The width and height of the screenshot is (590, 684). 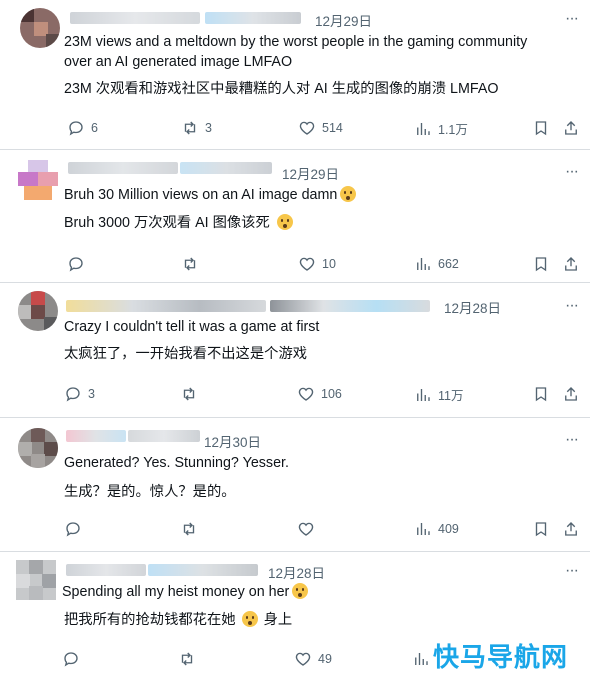 What do you see at coordinates (320, 128) in the screenshot?
I see `like-button: 514` at bounding box center [320, 128].